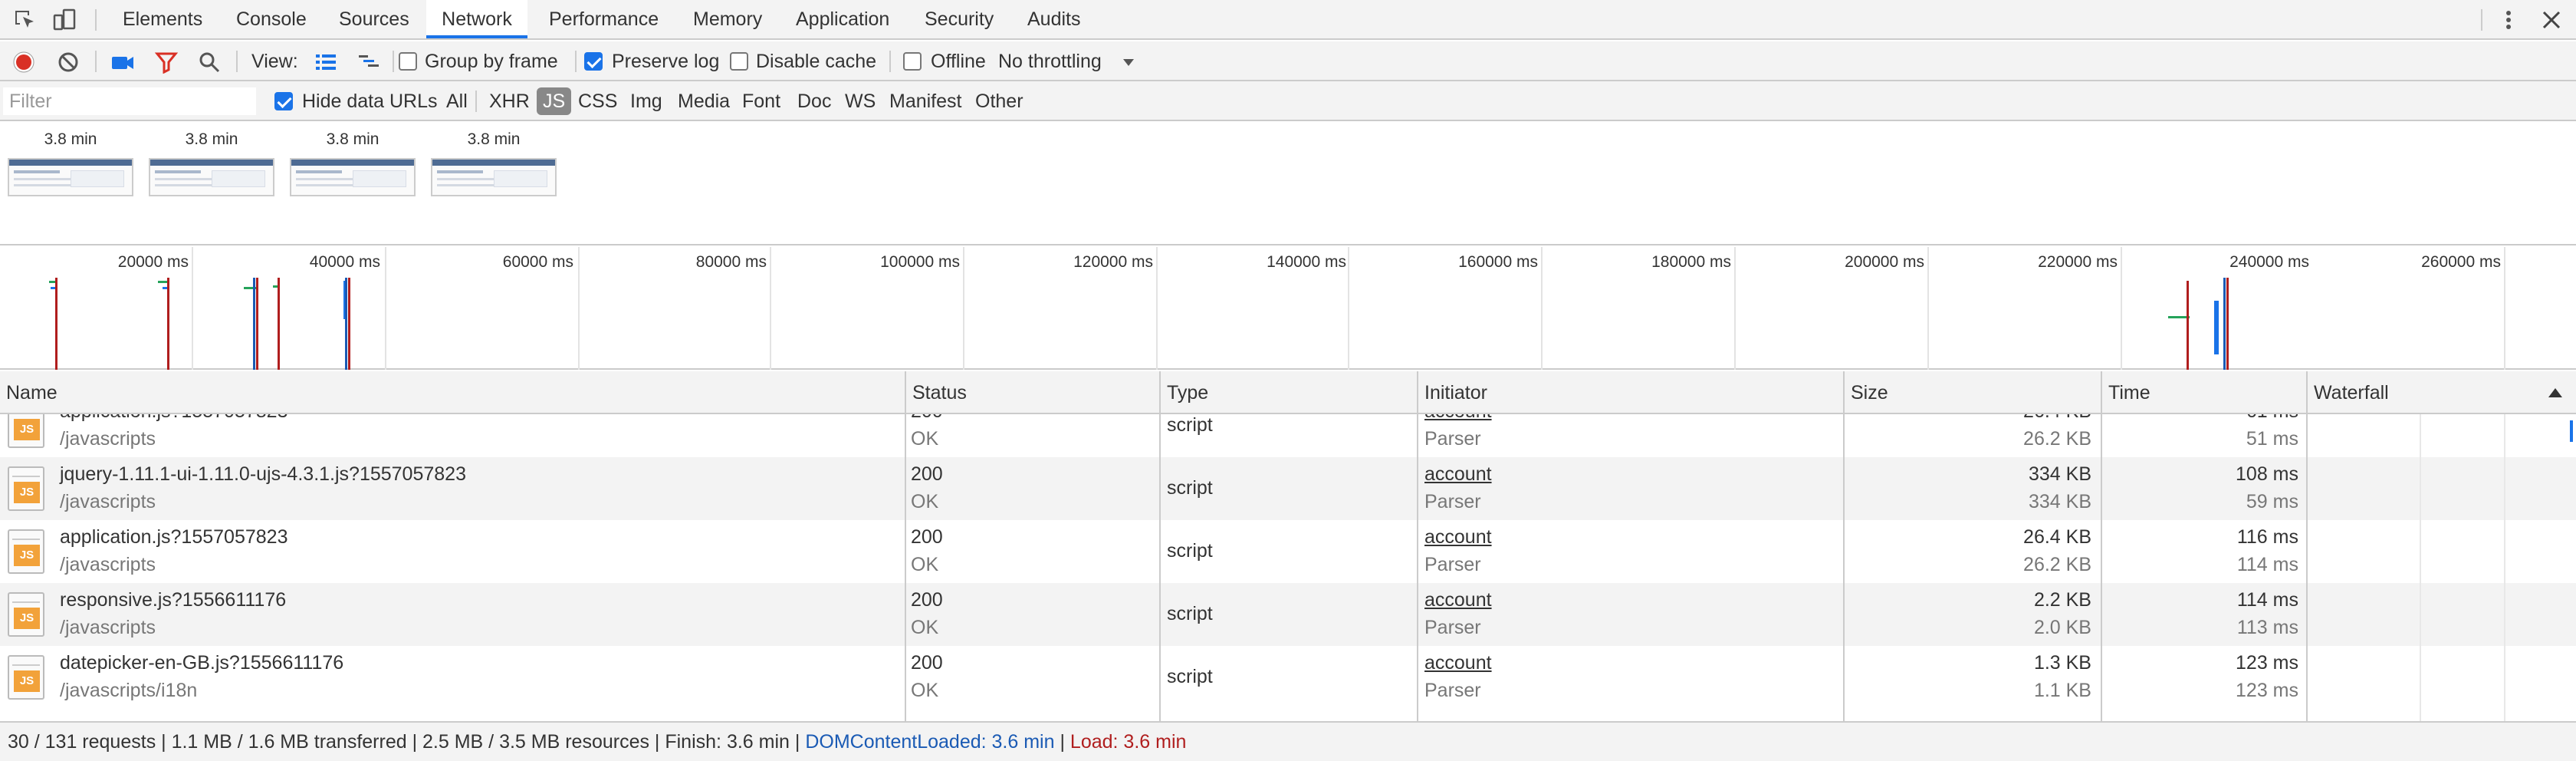 The width and height of the screenshot is (2576, 761). Describe the element at coordinates (24, 62) in the screenshot. I see `record-icon` at that location.